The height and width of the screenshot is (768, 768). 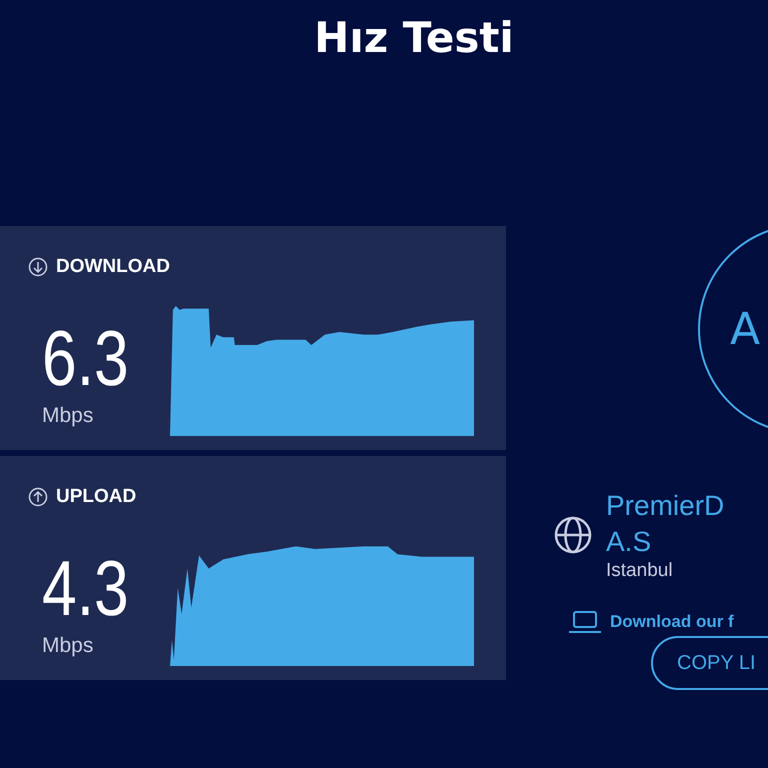 What do you see at coordinates (665, 506) in the screenshot?
I see `provider-name: PremierD` at bounding box center [665, 506].